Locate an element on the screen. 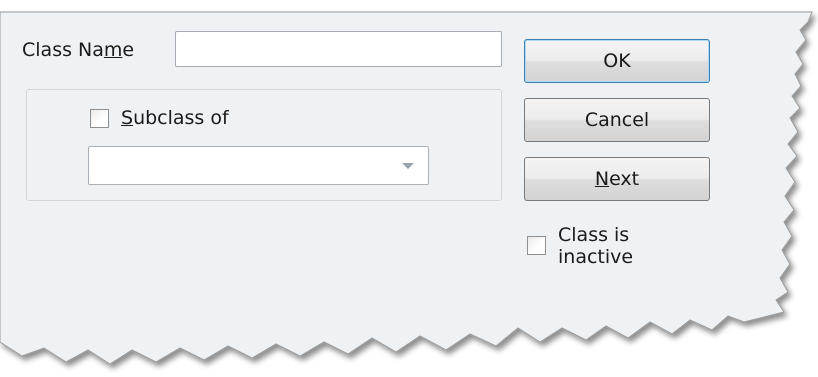 This screenshot has width=818, height=377. next-button-label-rest: ext is located at coordinates (624, 179).